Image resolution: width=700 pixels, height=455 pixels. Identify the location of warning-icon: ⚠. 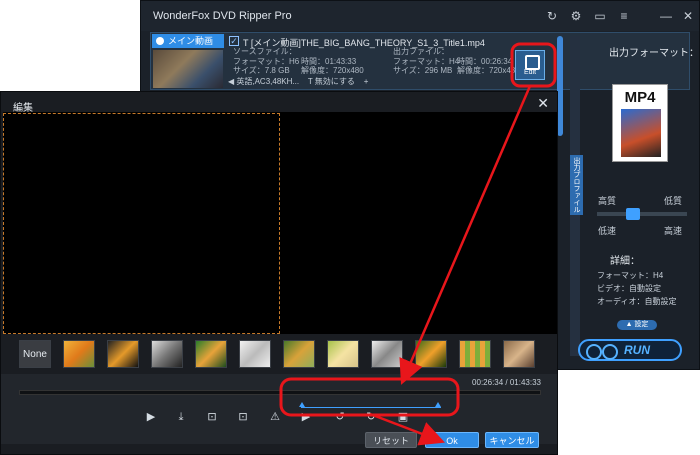
(275, 417).